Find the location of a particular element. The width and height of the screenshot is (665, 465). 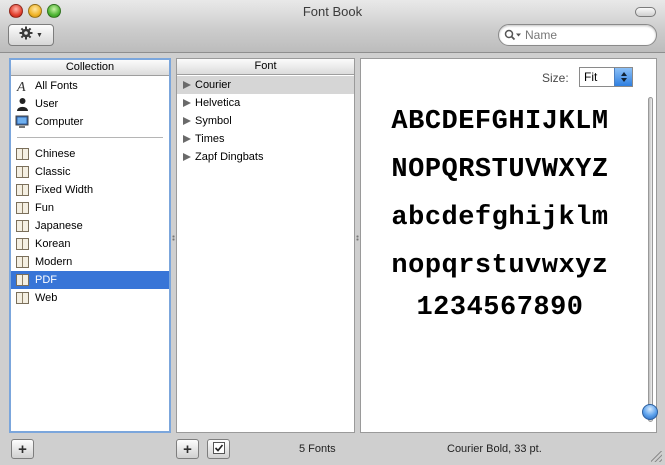

font-item-label: Courier is located at coordinates (213, 85).